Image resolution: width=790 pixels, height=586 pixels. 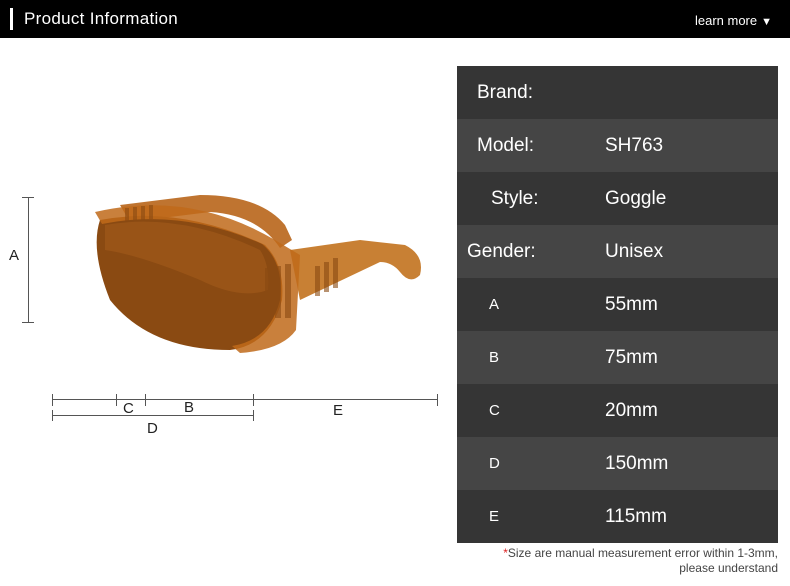 What do you see at coordinates (634, 251) in the screenshot?
I see `spec-value: Unisex` at bounding box center [634, 251].